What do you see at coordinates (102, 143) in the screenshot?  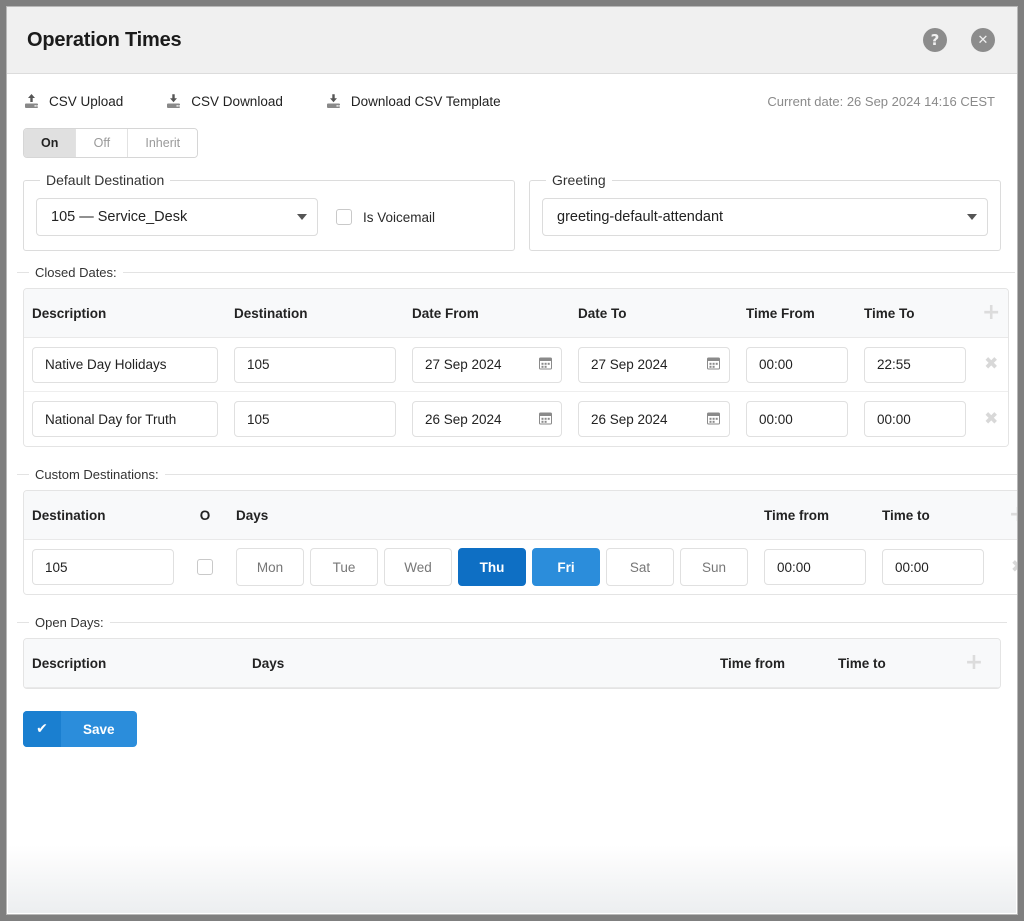 I see `toggle-option-off: Off` at bounding box center [102, 143].